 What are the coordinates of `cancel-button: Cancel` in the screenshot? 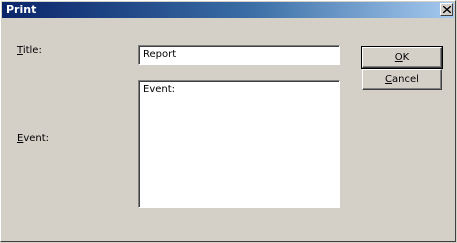 It's located at (402, 79).